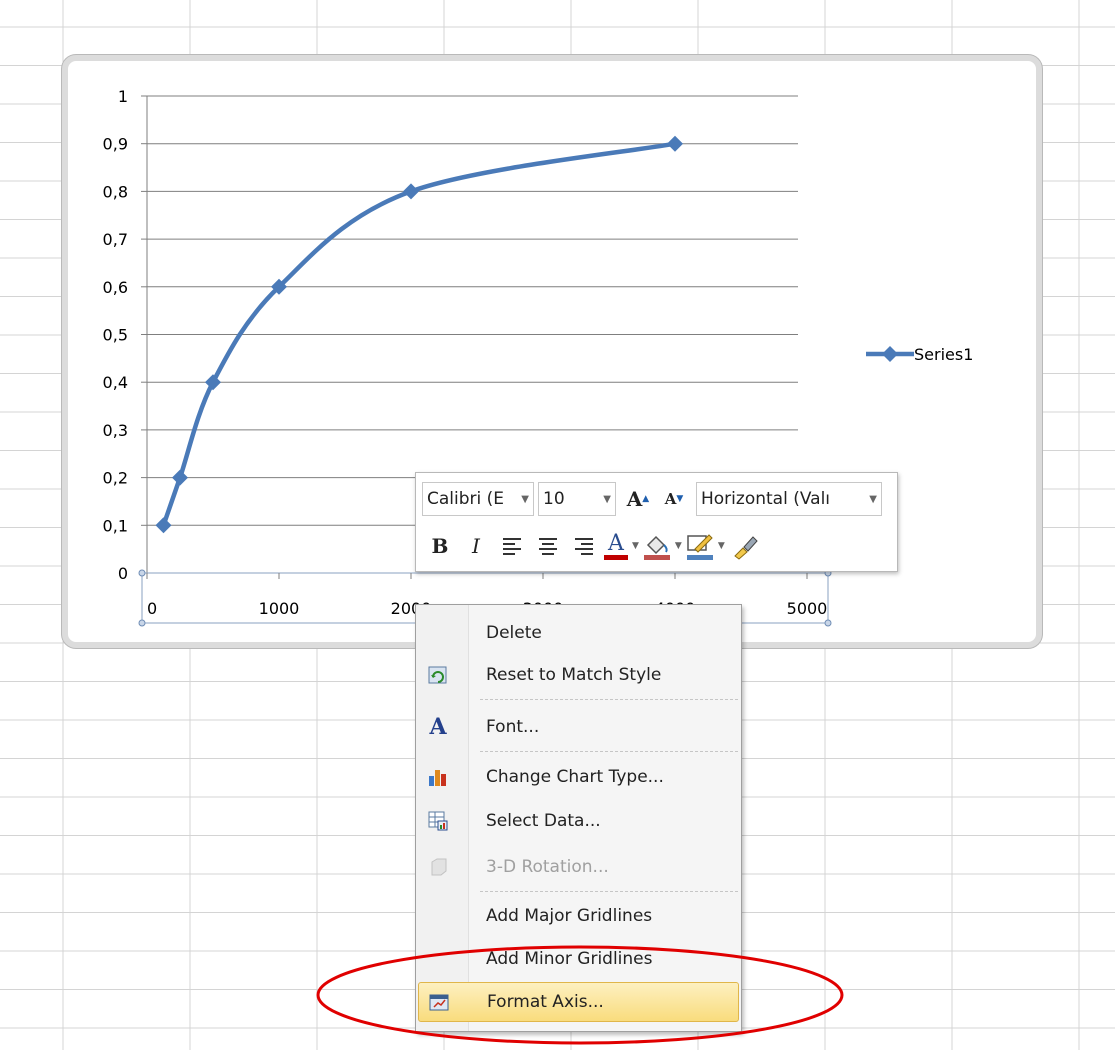 Image resolution: width=1115 pixels, height=1050 pixels. I want to click on italic-button: I, so click(476, 546).